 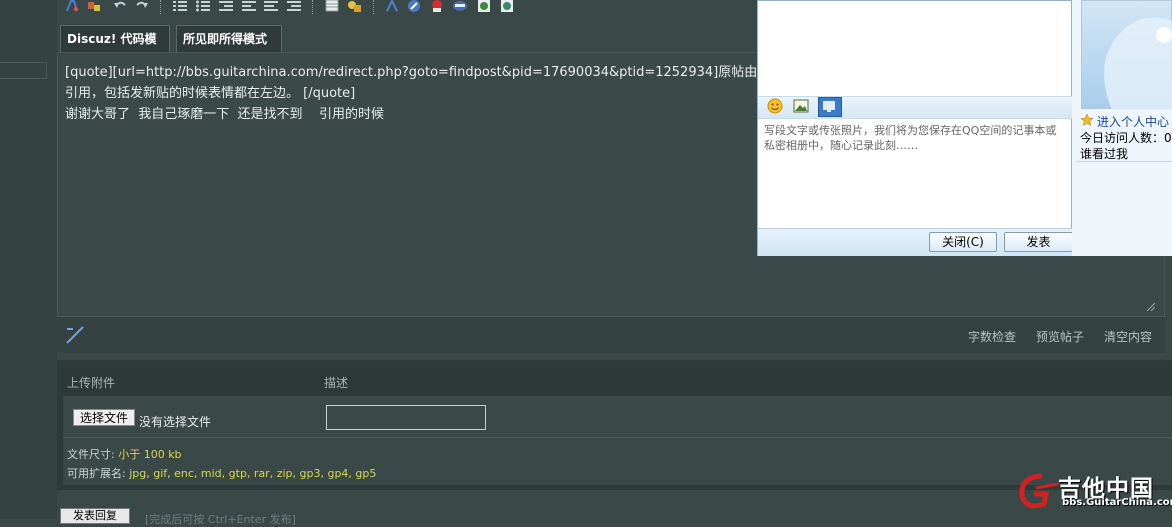 I want to click on redo-icon, so click(x=142, y=6).